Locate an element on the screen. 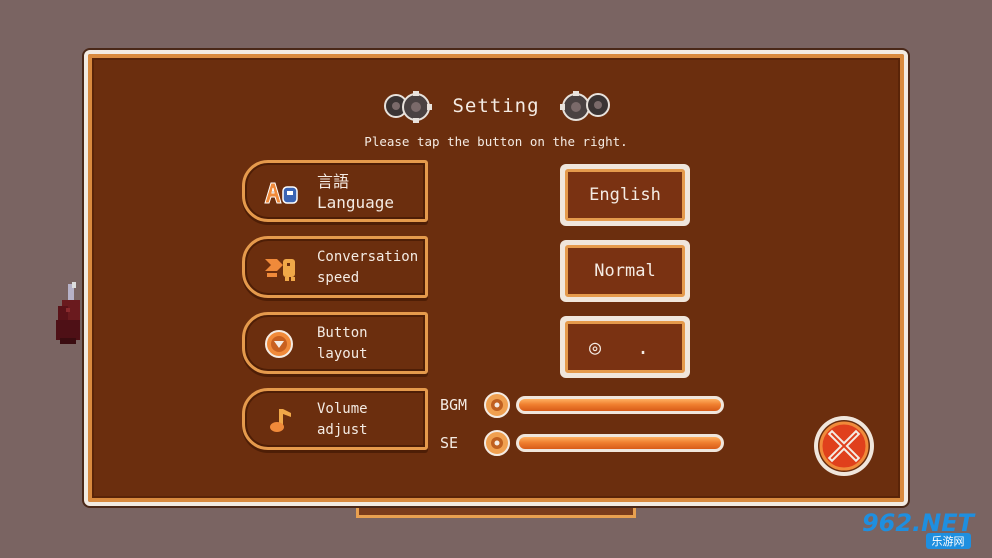  label-line: Volume is located at coordinates (342, 409).